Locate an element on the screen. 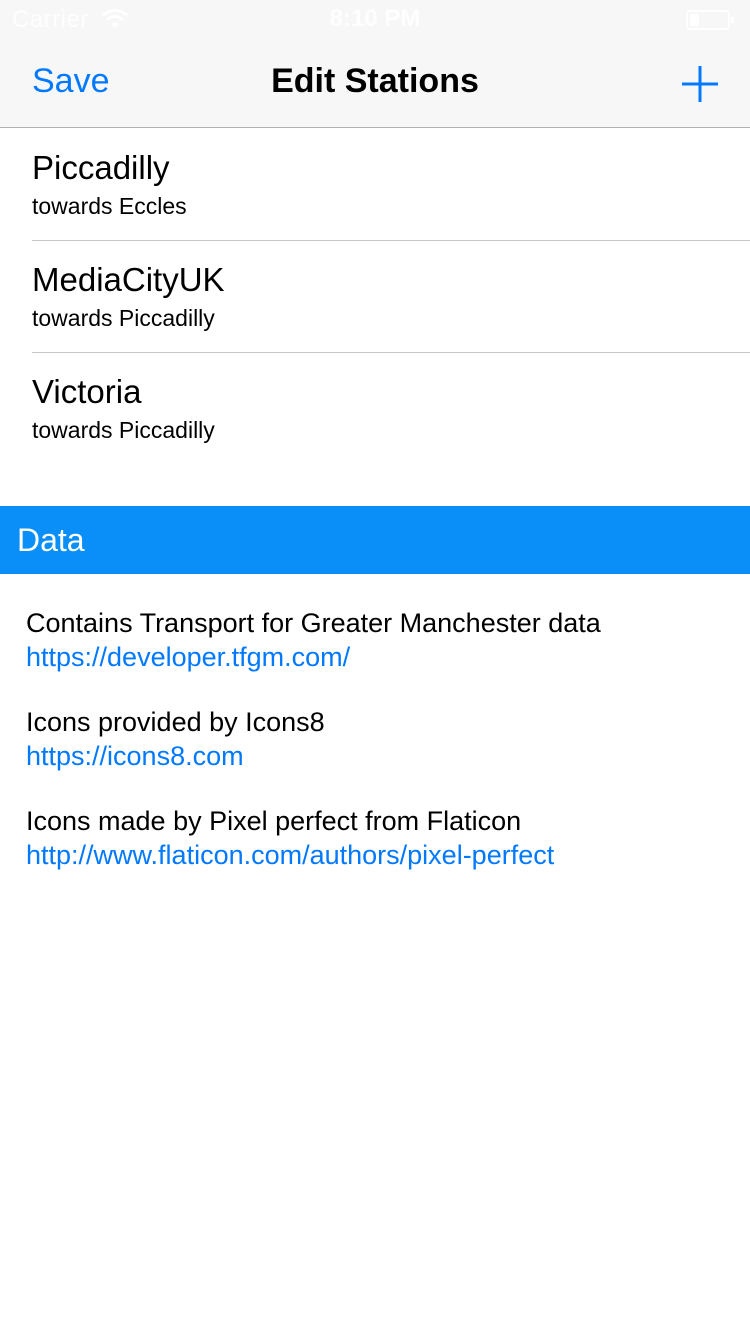  station-row: MediaCityUK towards Piccadilly is located at coordinates (375, 297).